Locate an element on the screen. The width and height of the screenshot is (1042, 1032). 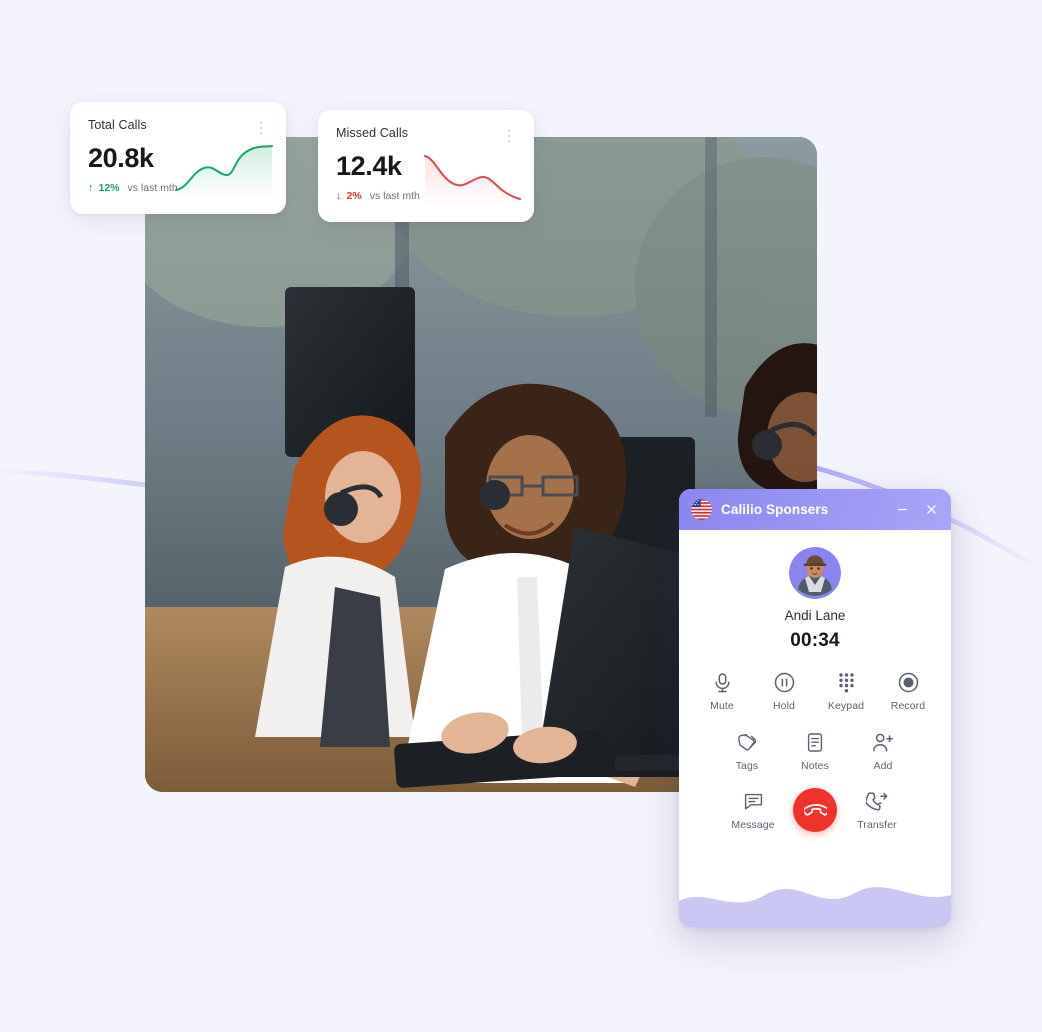
stat-card-total-calls: Total Calls 20.8k ↑ 12% vs last mth is located at coordinates (178, 158).